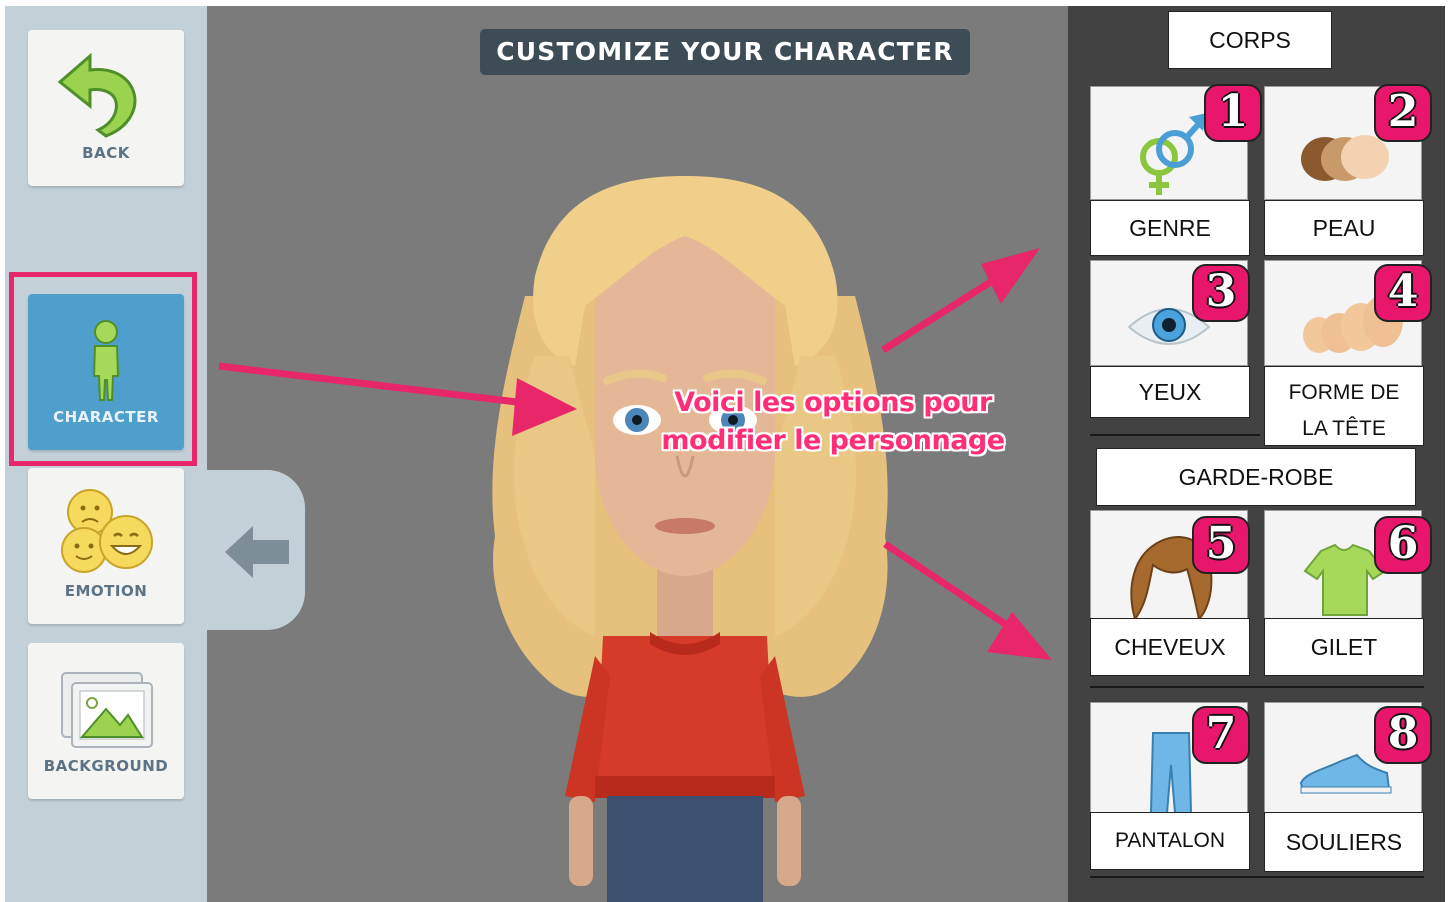 The width and height of the screenshot is (1450, 902). Describe the element at coordinates (1221, 545) in the screenshot. I see `option-number-badge: 5` at that location.